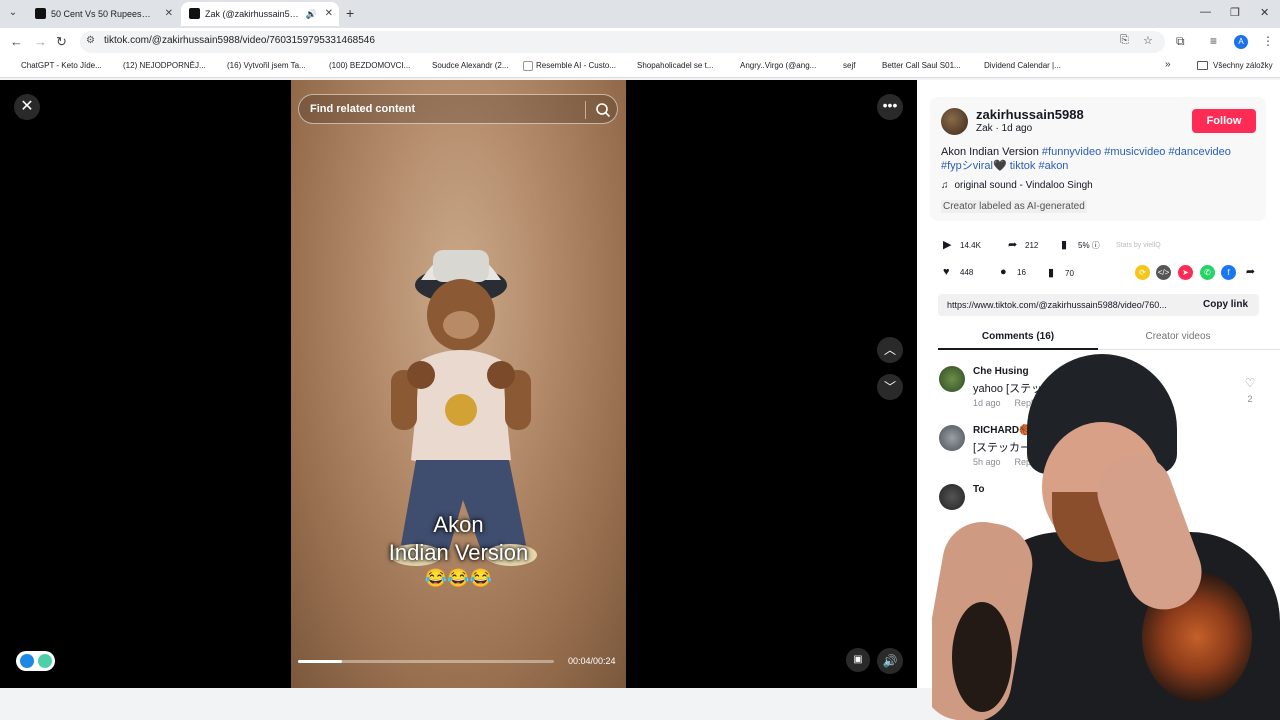 The width and height of the screenshot is (1280, 720). What do you see at coordinates (890, 350) in the screenshot?
I see `previous-video-button: ︿` at bounding box center [890, 350].